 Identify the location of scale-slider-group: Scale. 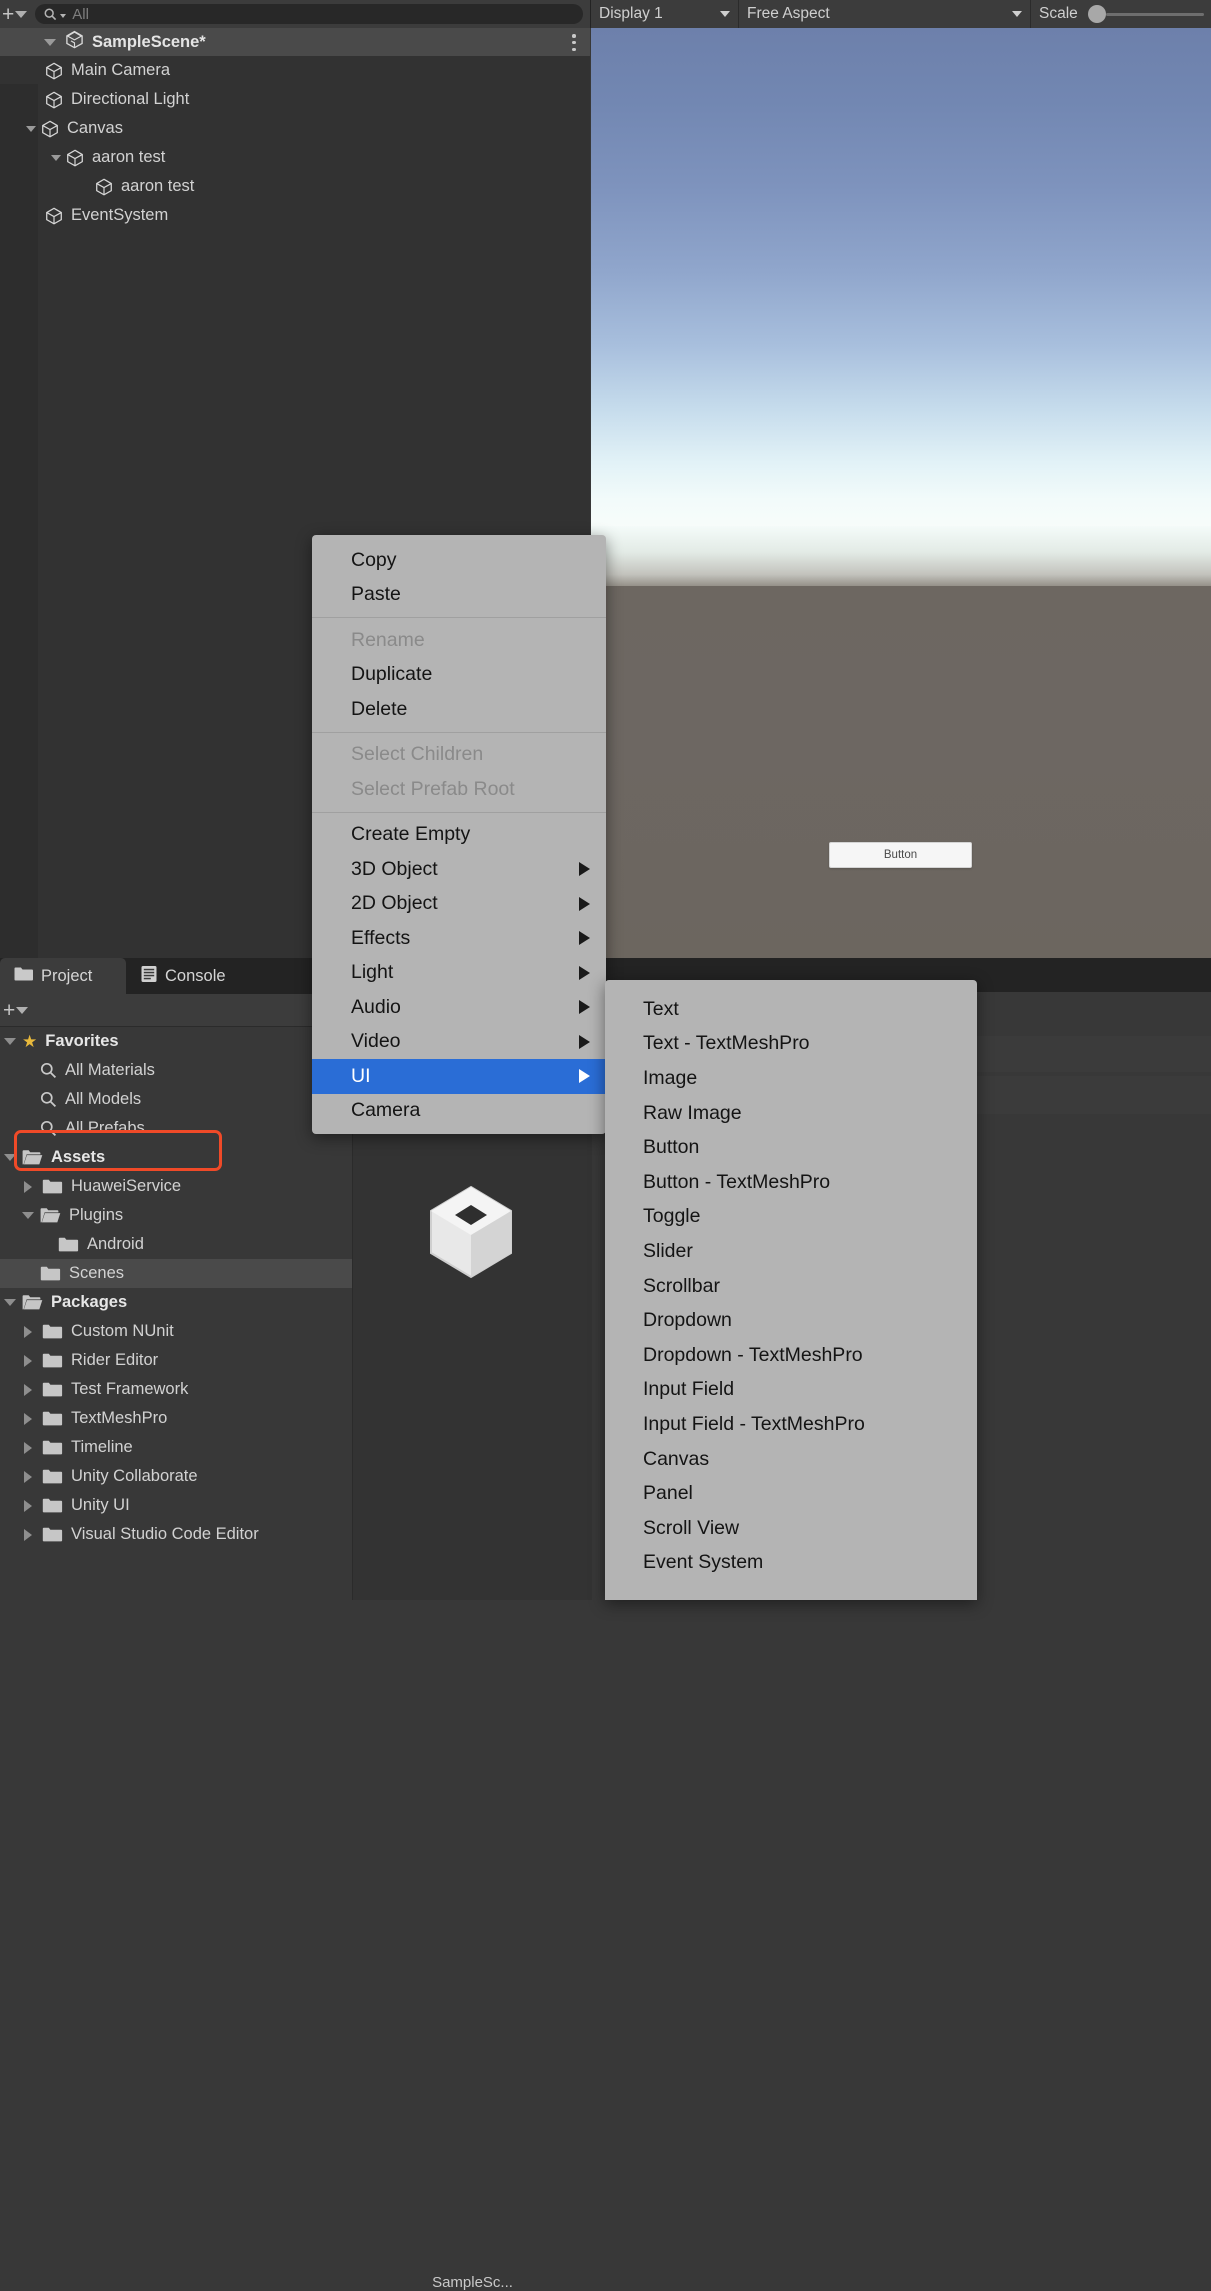
(1121, 14).